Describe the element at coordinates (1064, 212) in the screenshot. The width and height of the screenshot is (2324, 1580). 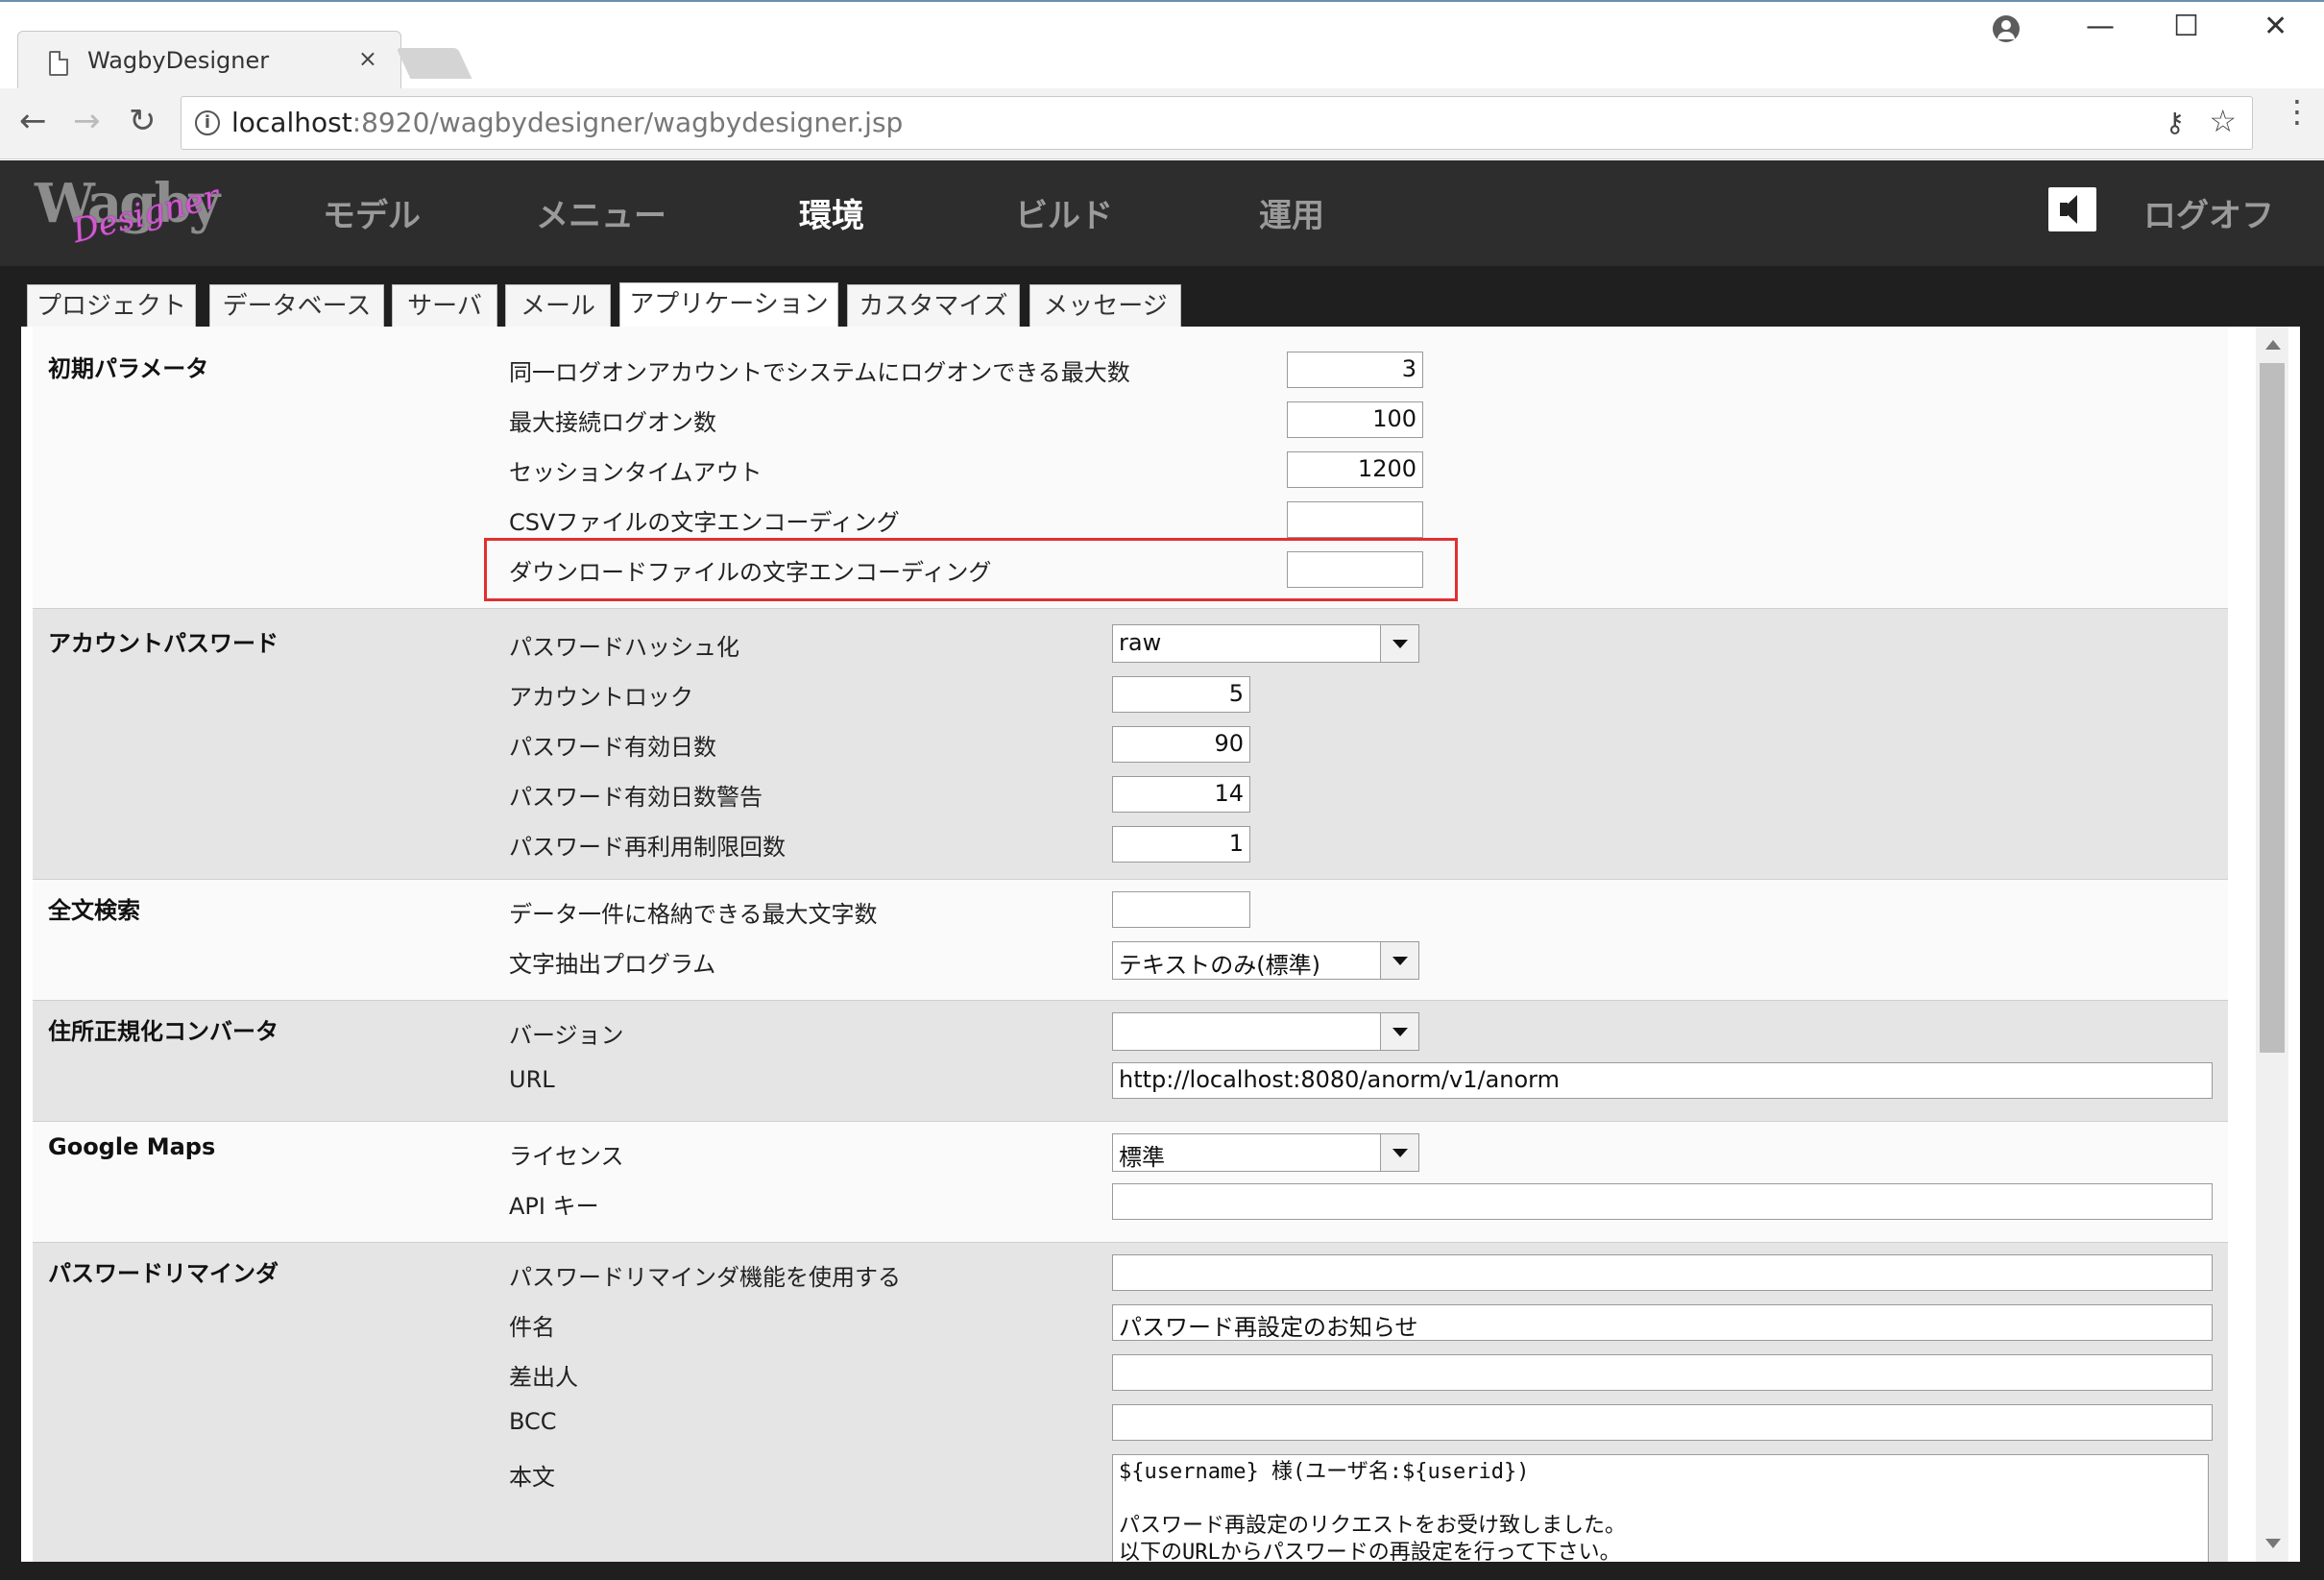
I see `nav-build: ビルド` at that location.